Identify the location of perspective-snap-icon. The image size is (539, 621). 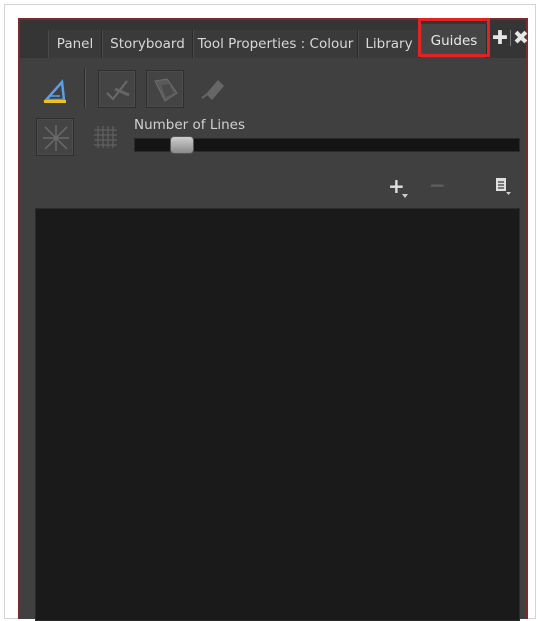
(118, 90).